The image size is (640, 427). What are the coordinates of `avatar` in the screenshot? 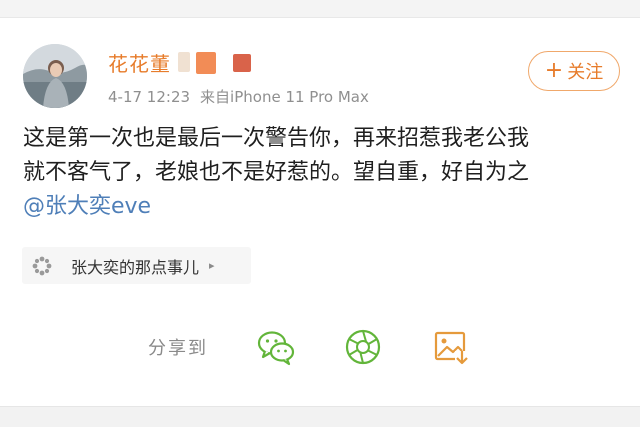 It's located at (55, 76).